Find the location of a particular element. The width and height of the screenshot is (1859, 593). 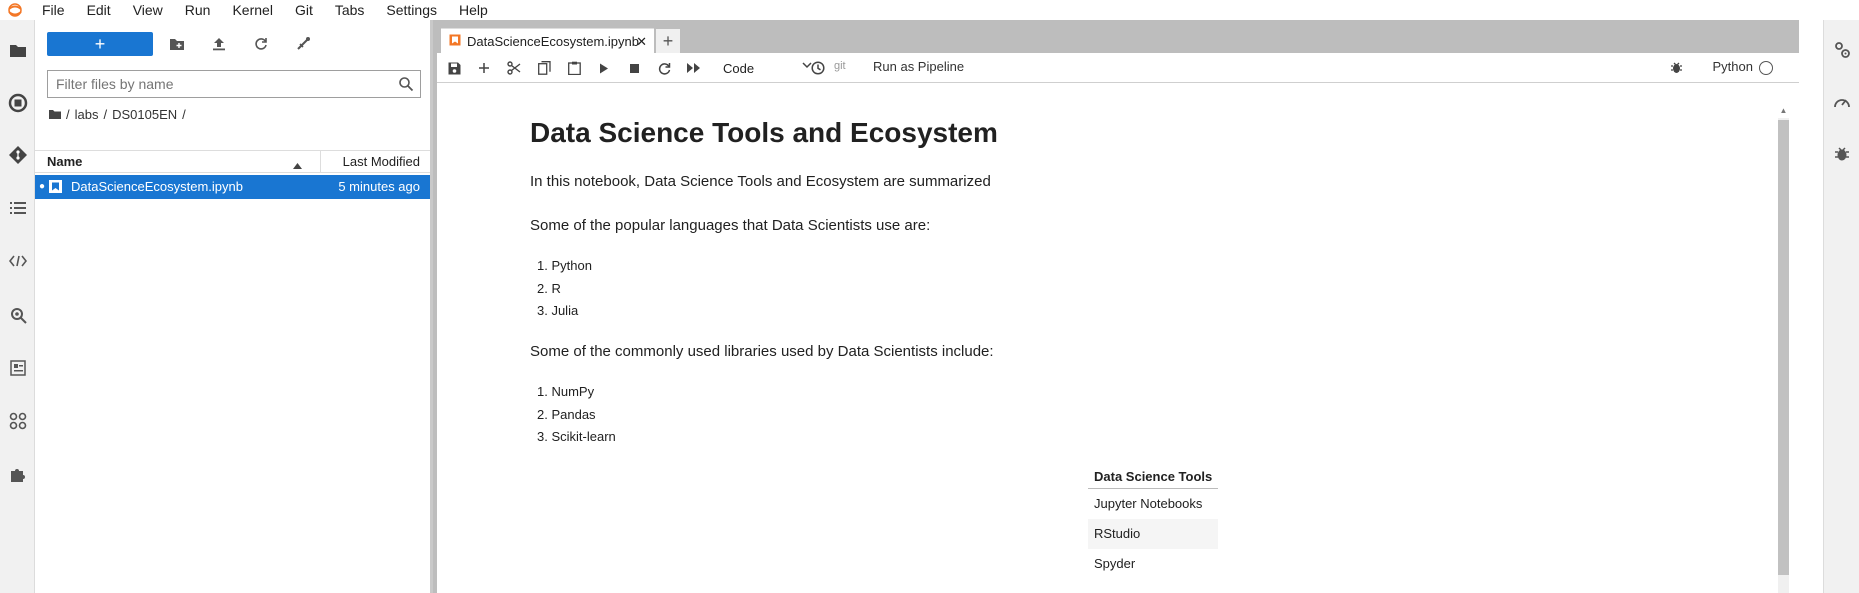

close-tab-icon: ✕ is located at coordinates (641, 42).